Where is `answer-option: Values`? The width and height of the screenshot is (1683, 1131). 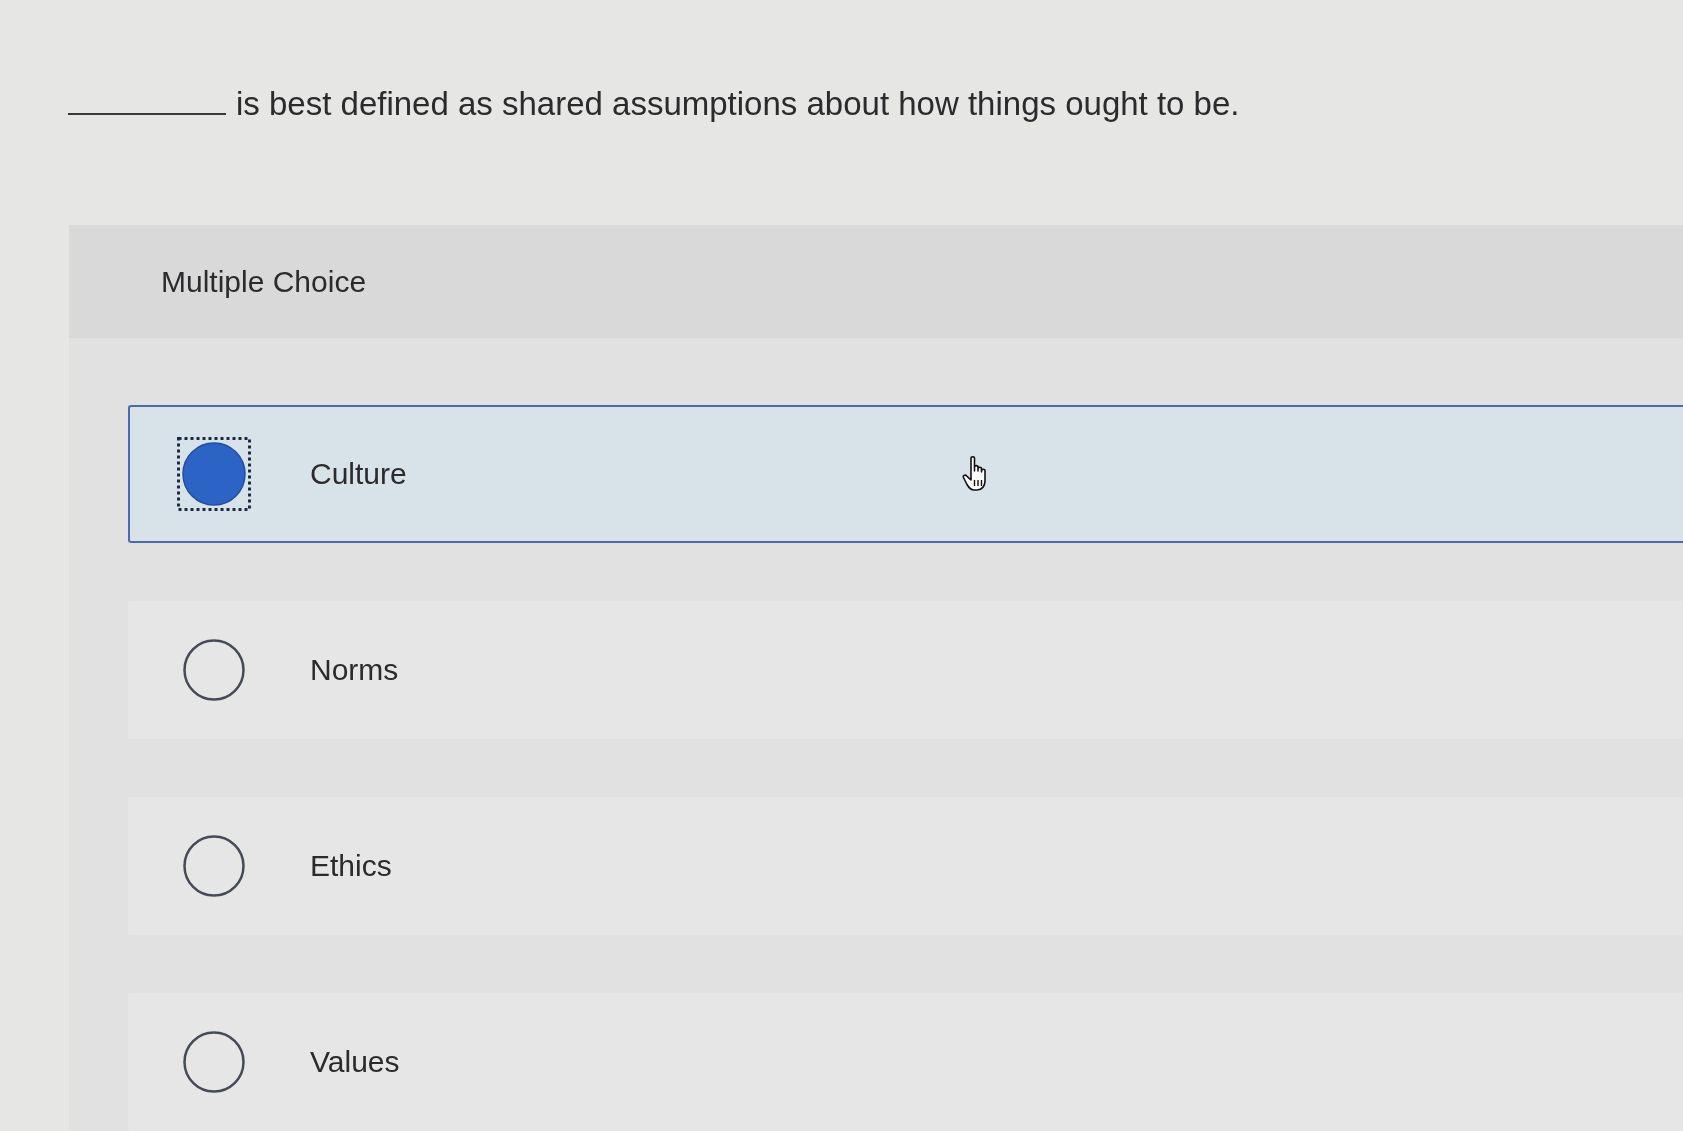 answer-option: Values is located at coordinates (905, 1062).